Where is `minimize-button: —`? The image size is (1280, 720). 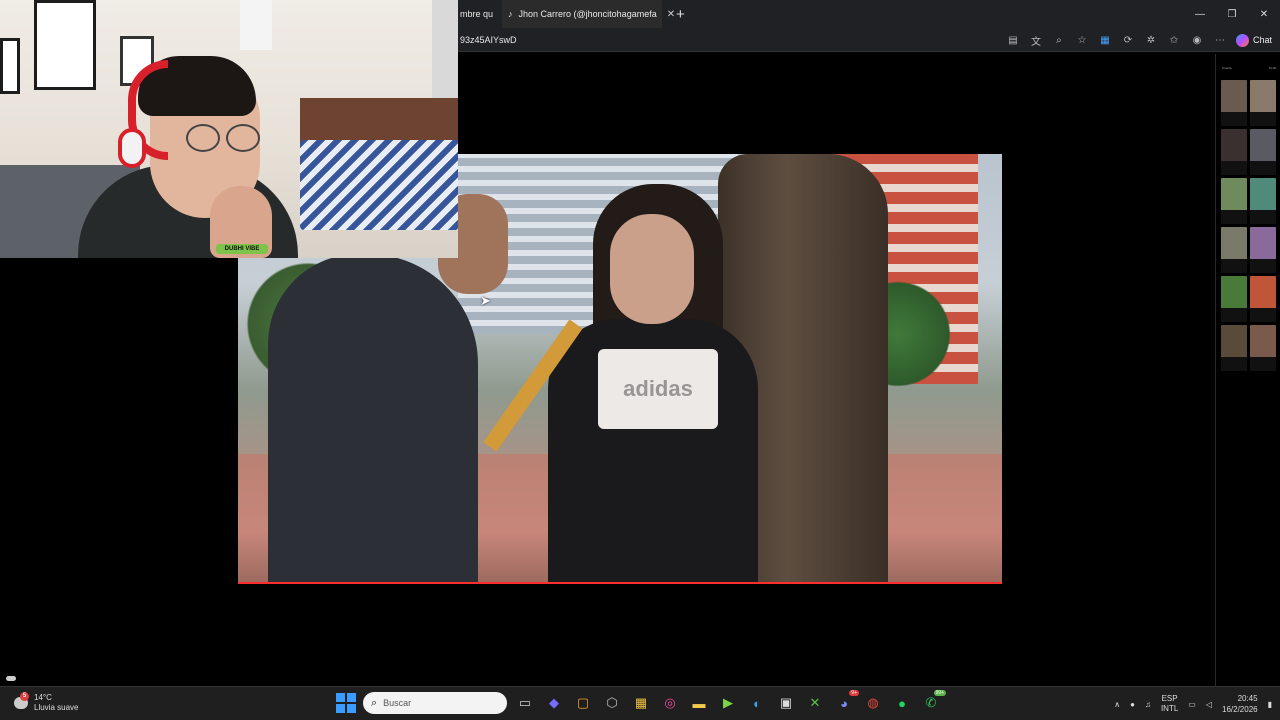 minimize-button: — is located at coordinates (1200, 14).